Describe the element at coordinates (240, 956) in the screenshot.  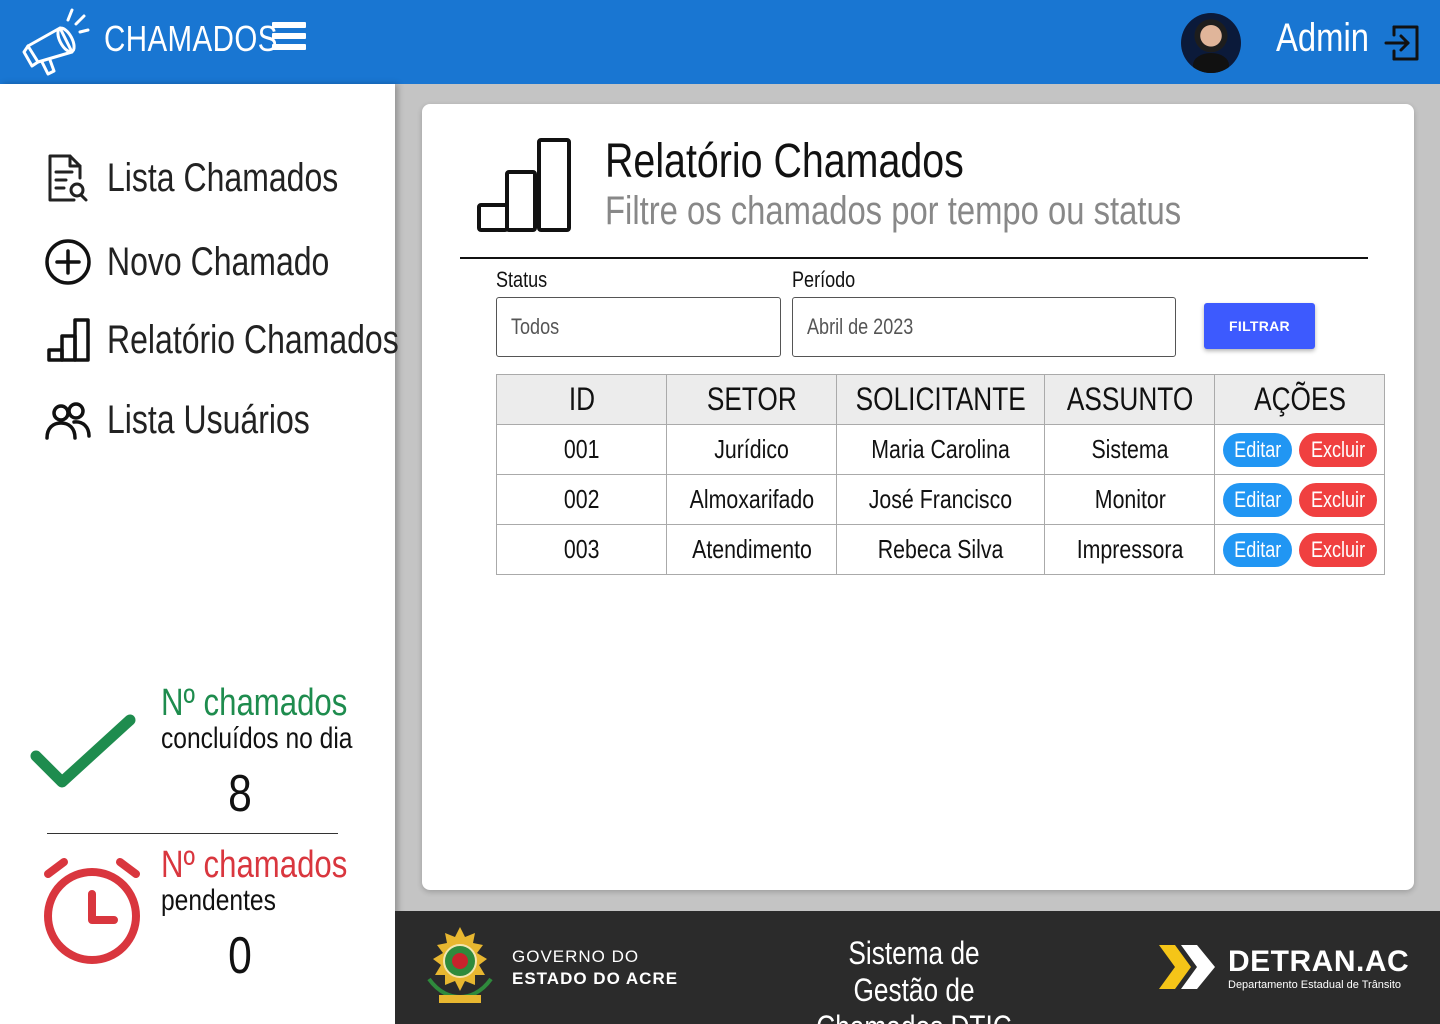
I see `pending-stat-value: 0` at that location.